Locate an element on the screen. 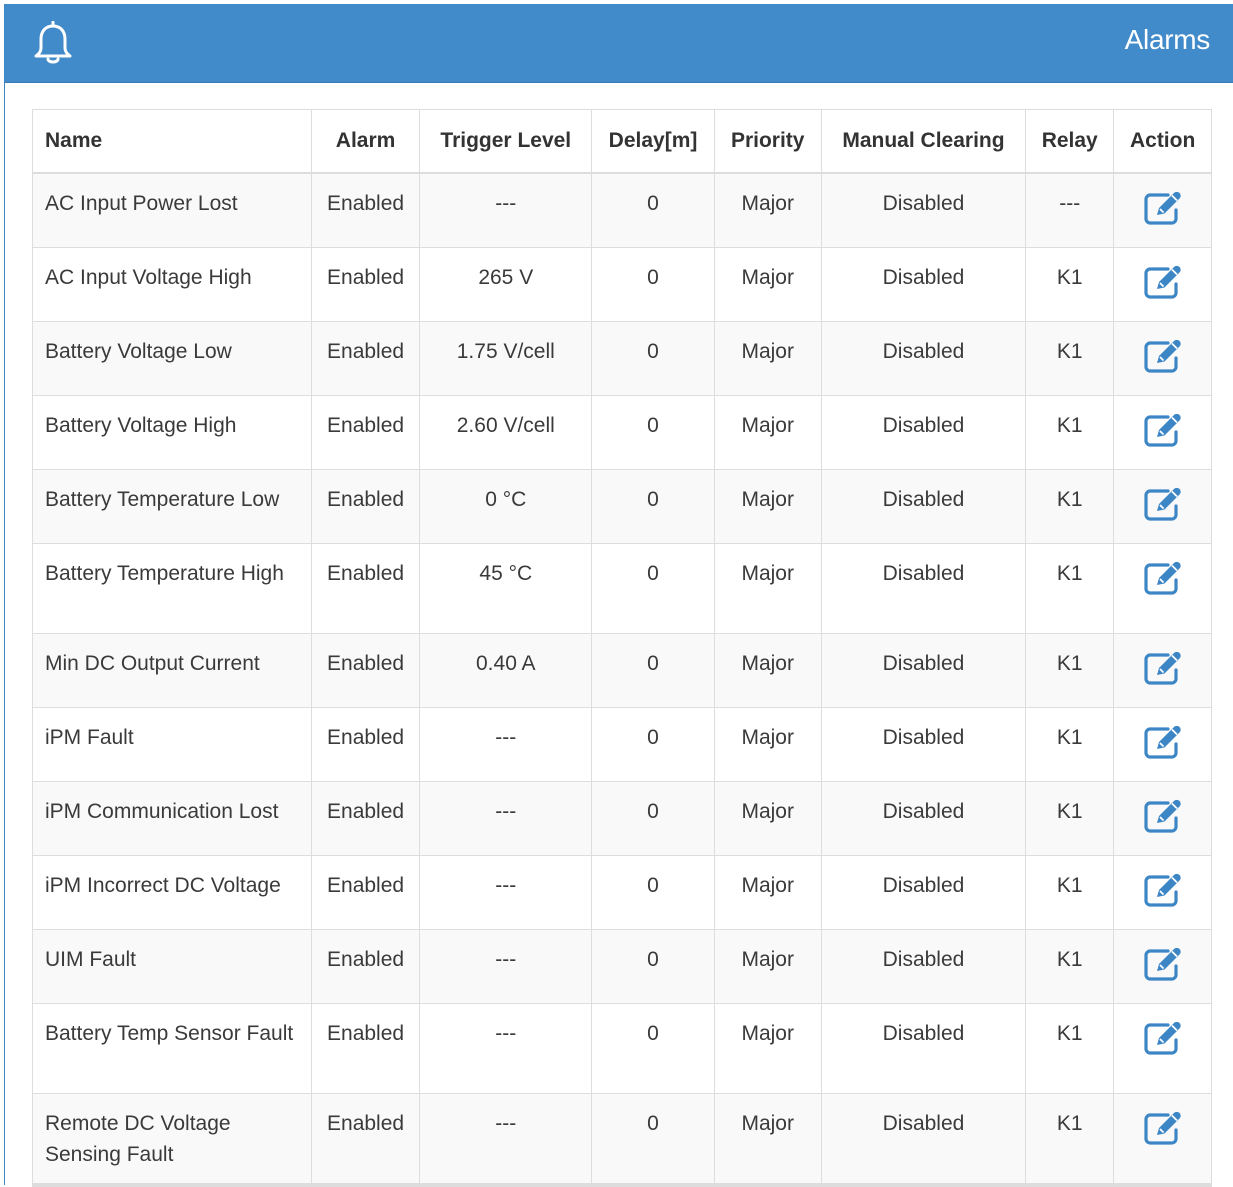  panel-heading: Alarms is located at coordinates (619, 43).